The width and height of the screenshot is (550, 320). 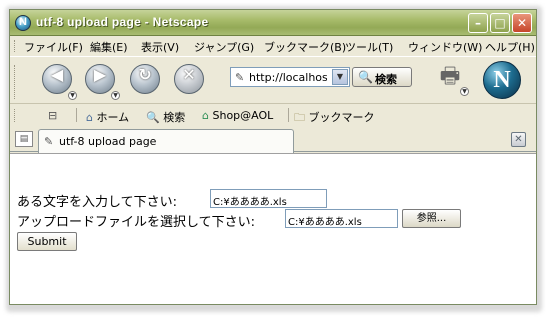 What do you see at coordinates (243, 115) in the screenshot?
I see `shop-aol-label: Shop@AOL` at bounding box center [243, 115].